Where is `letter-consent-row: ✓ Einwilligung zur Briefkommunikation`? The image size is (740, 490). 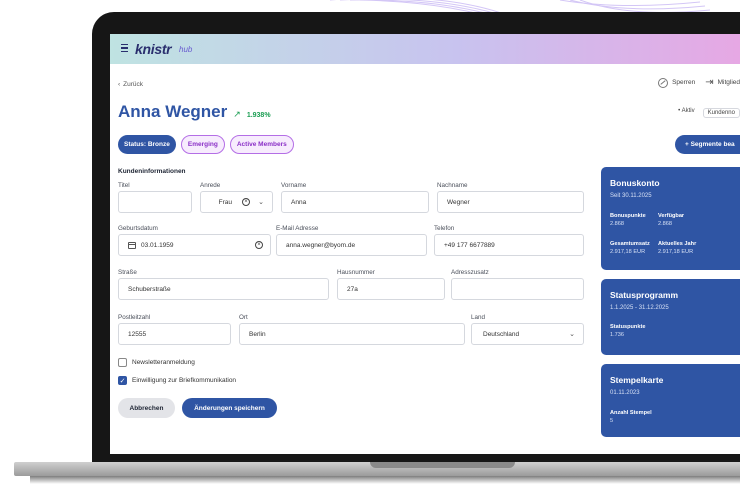
letter-consent-row: ✓ Einwilligung zur Briefkommunikation is located at coordinates (177, 380).